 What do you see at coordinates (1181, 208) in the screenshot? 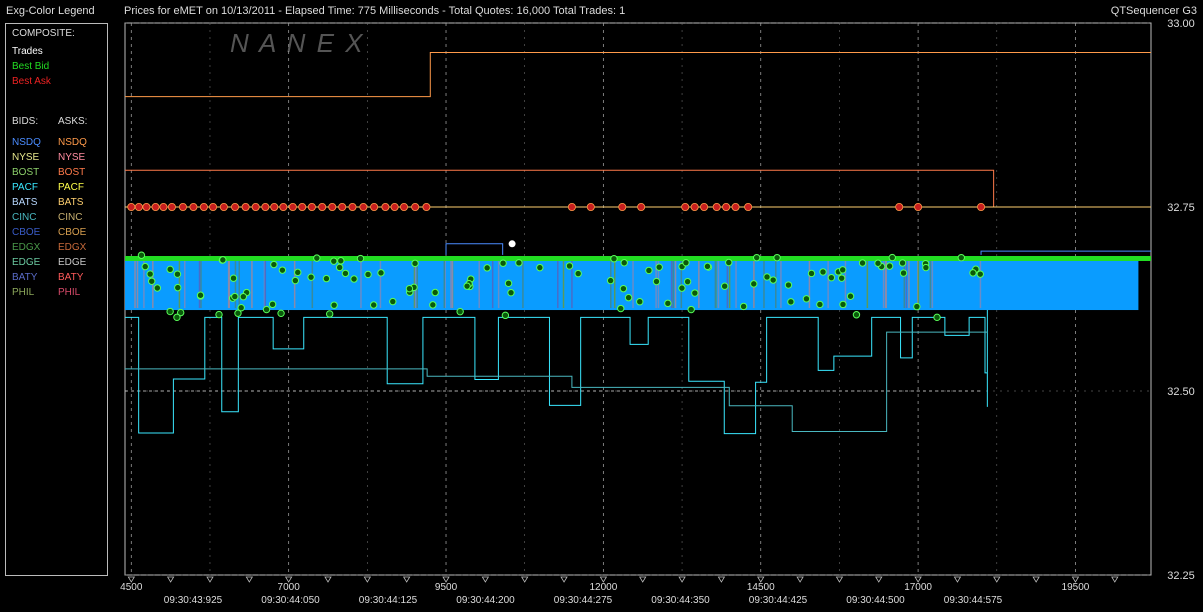
I see `y-tick-label: 32.75` at bounding box center [1181, 208].